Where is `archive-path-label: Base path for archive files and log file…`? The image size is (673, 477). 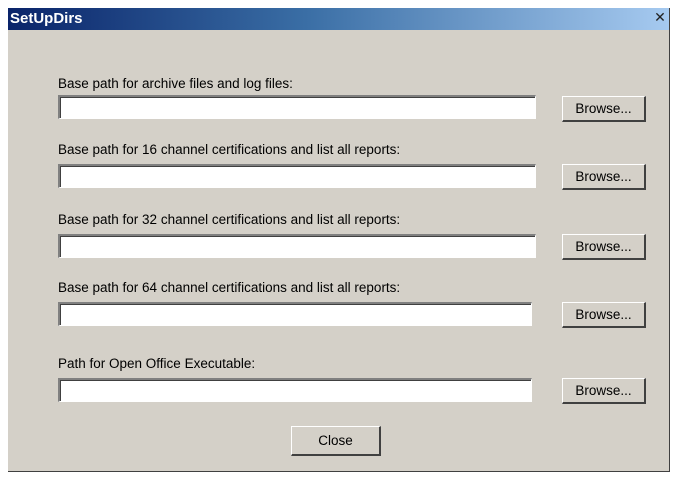 archive-path-label: Base path for archive files and log file… is located at coordinates (175, 83).